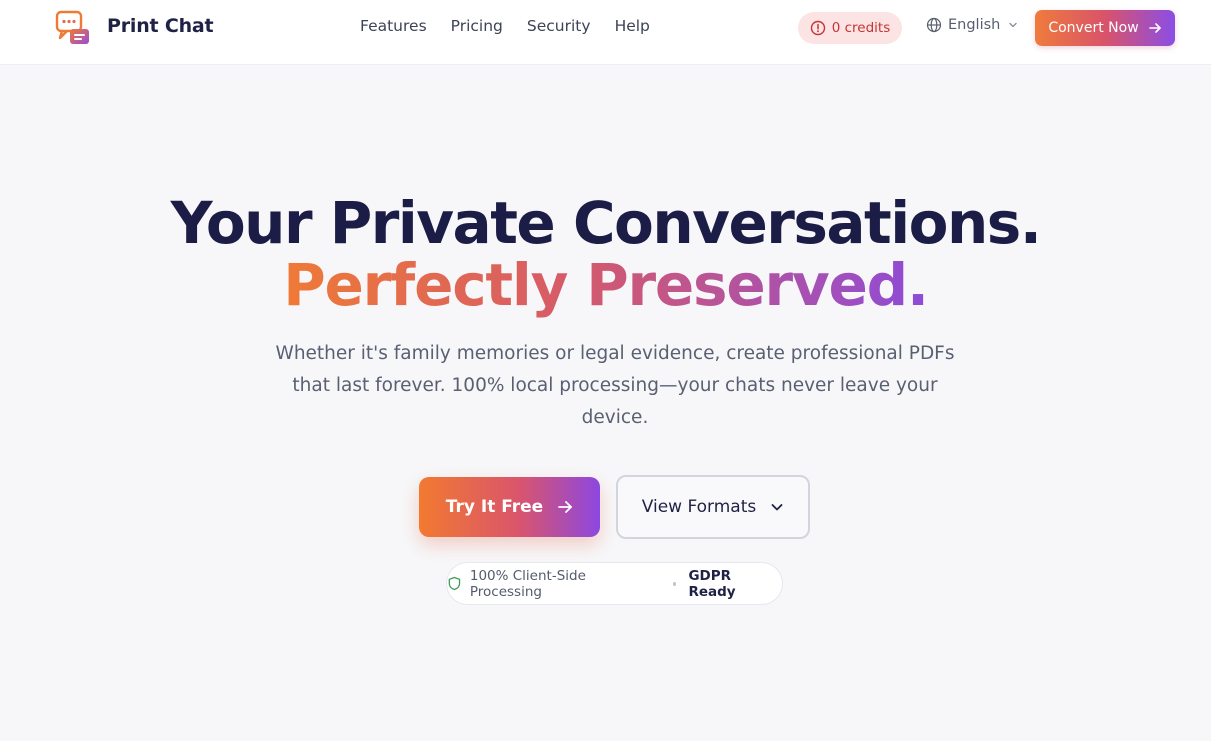 This screenshot has width=1211, height=741. What do you see at coordinates (477, 26) in the screenshot?
I see `nav-item-pricing: Pricing` at bounding box center [477, 26].